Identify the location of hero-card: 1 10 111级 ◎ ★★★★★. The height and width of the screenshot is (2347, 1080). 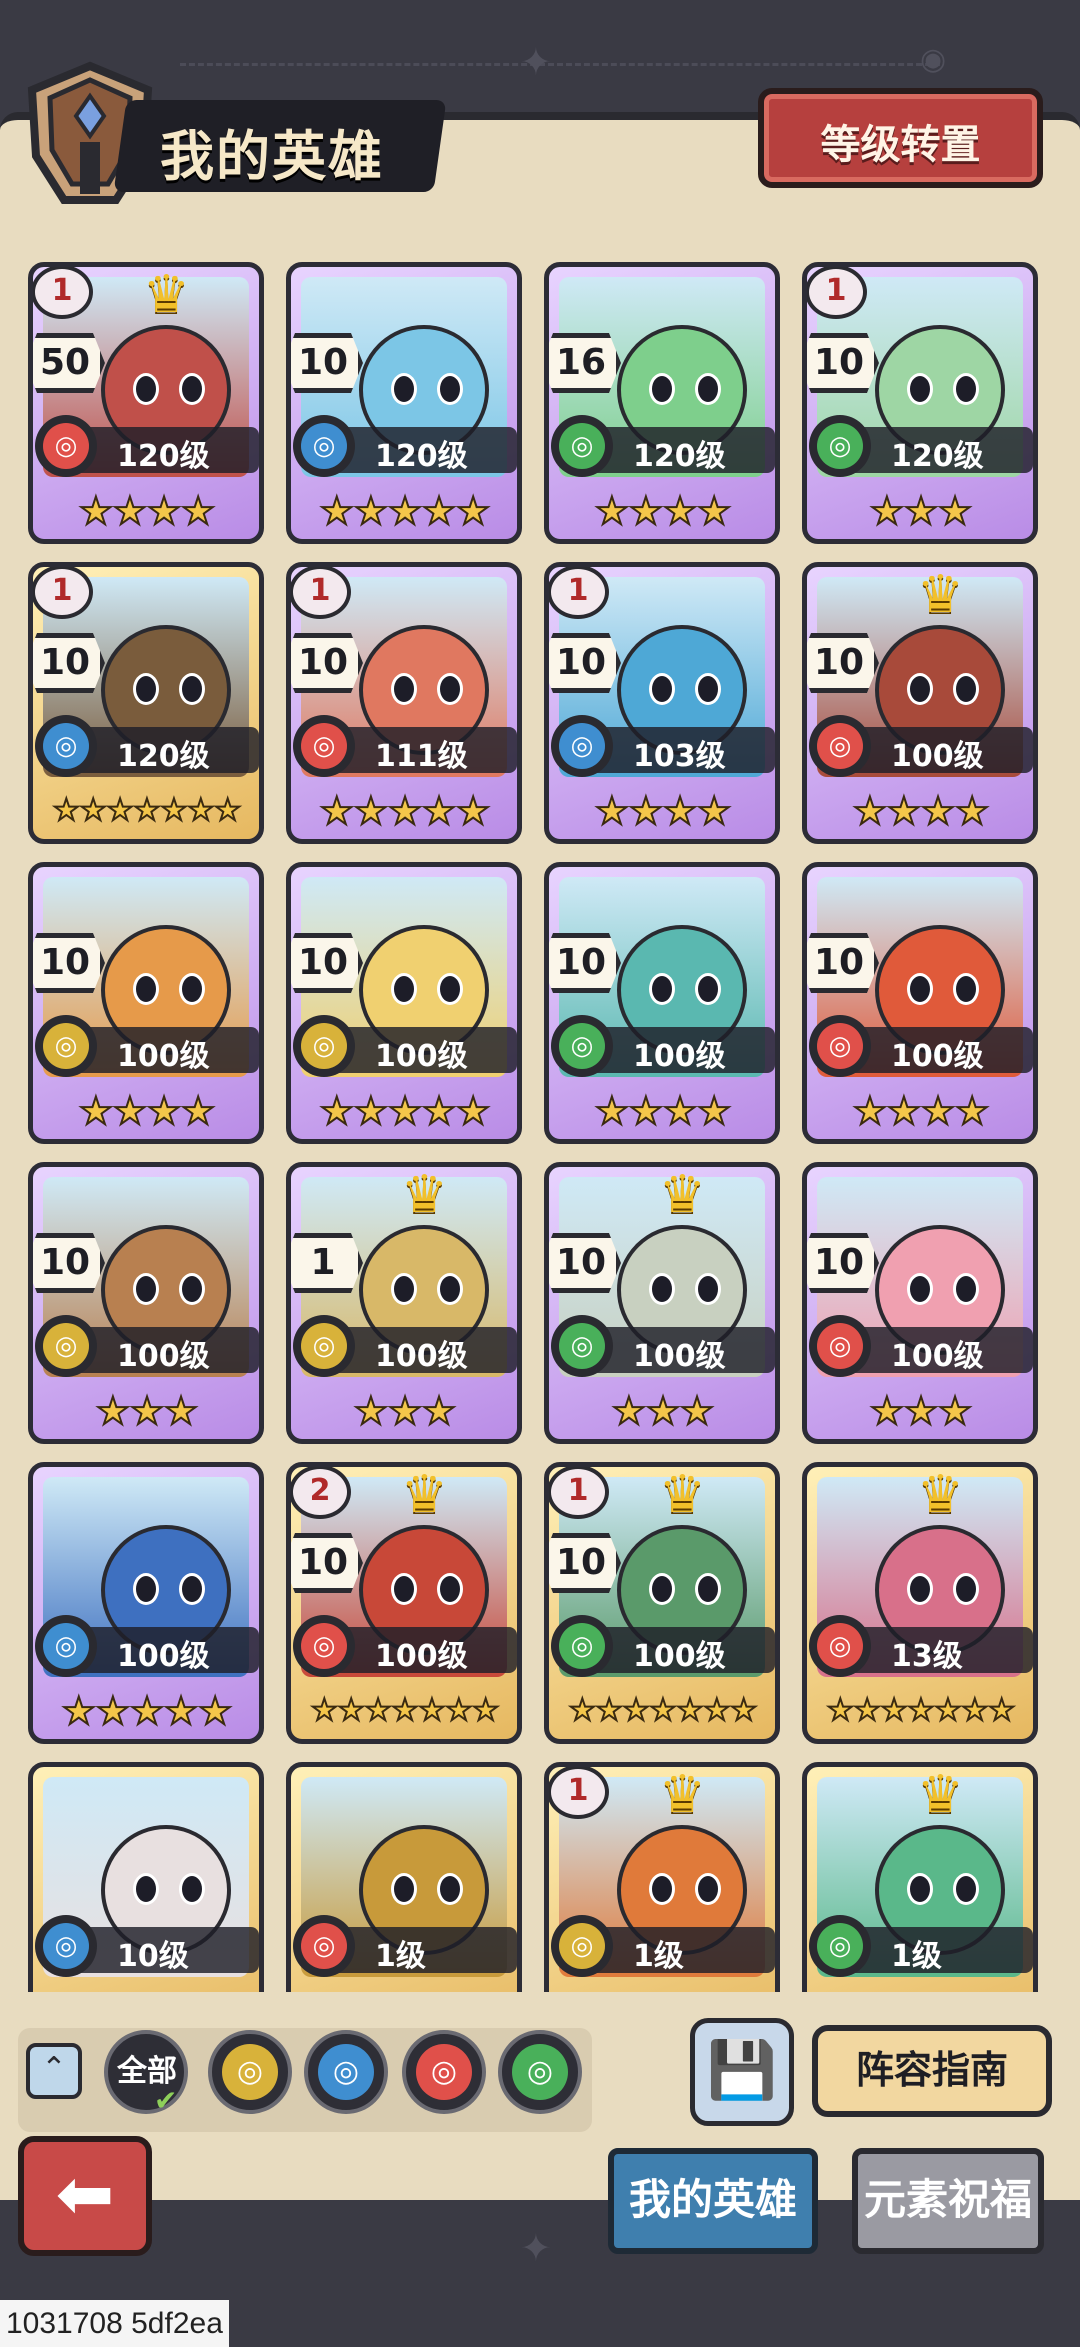
(404, 703).